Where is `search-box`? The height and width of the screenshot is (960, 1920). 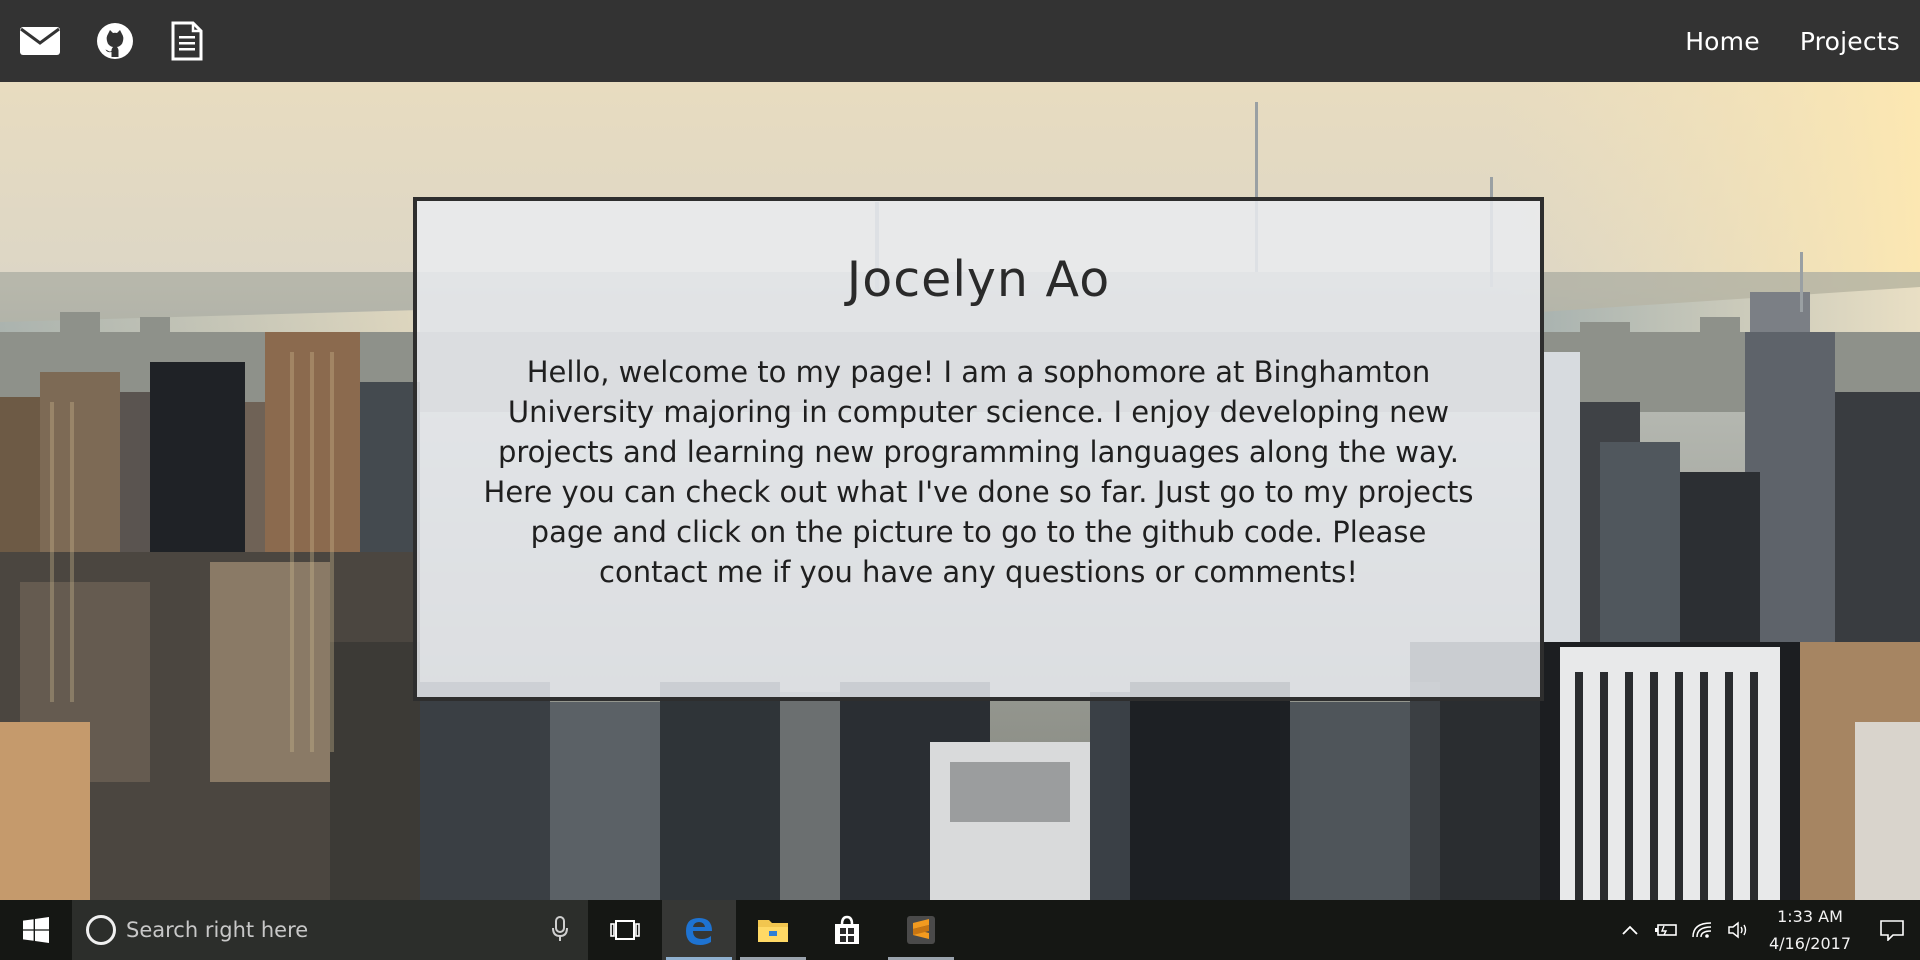 search-box is located at coordinates (330, 930).